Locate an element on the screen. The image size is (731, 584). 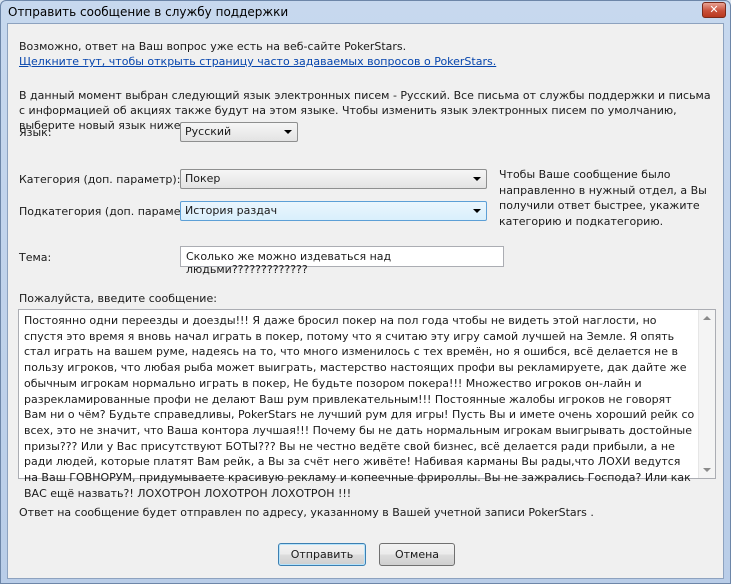
category-label: Категория (доп. параметр): is located at coordinates (100, 179).